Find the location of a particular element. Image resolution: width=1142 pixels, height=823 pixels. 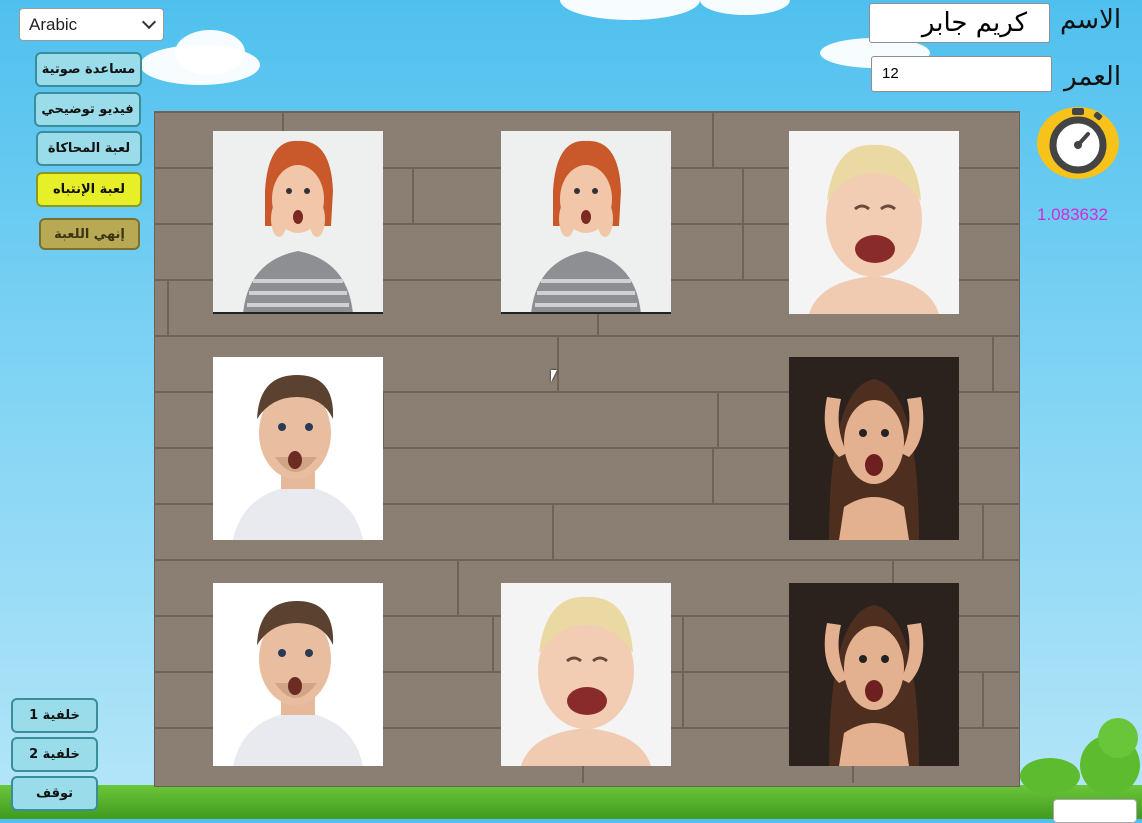

age-label: العمر is located at coordinates (1093, 77).